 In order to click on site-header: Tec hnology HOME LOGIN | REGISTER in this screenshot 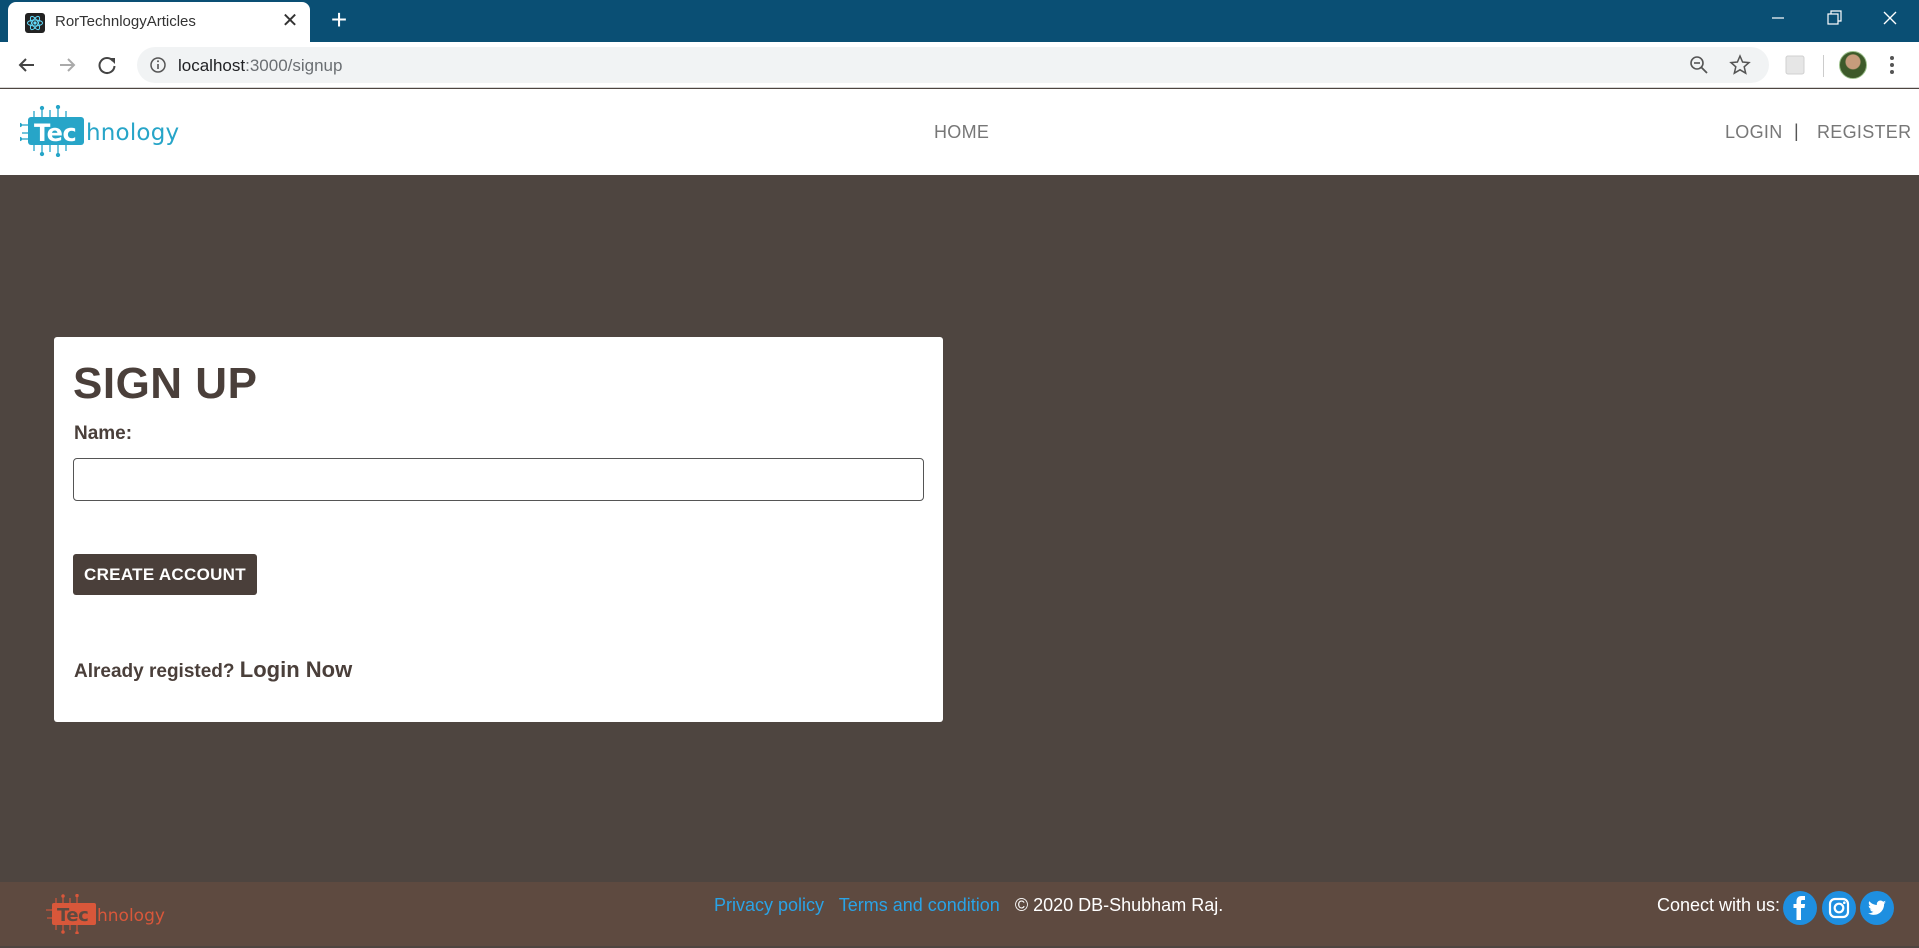, I will do `click(959, 132)`.